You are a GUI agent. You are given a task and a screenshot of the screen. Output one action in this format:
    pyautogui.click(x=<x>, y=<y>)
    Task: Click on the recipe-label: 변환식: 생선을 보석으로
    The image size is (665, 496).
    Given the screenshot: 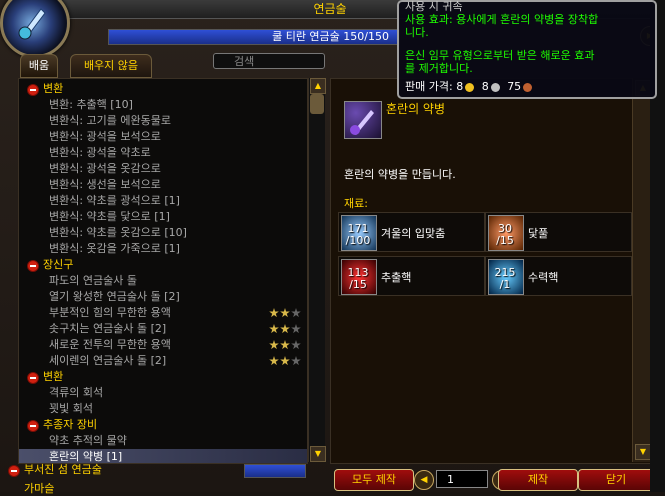 What is the action you would take?
    pyautogui.click(x=105, y=184)
    